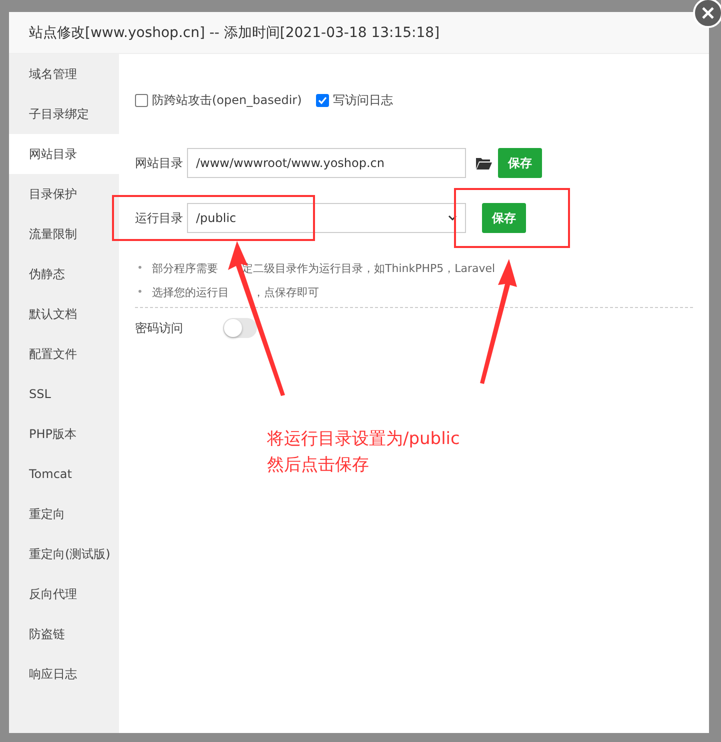 This screenshot has width=721, height=742. What do you see at coordinates (64, 154) in the screenshot?
I see `sidebar-item: 网站目录` at bounding box center [64, 154].